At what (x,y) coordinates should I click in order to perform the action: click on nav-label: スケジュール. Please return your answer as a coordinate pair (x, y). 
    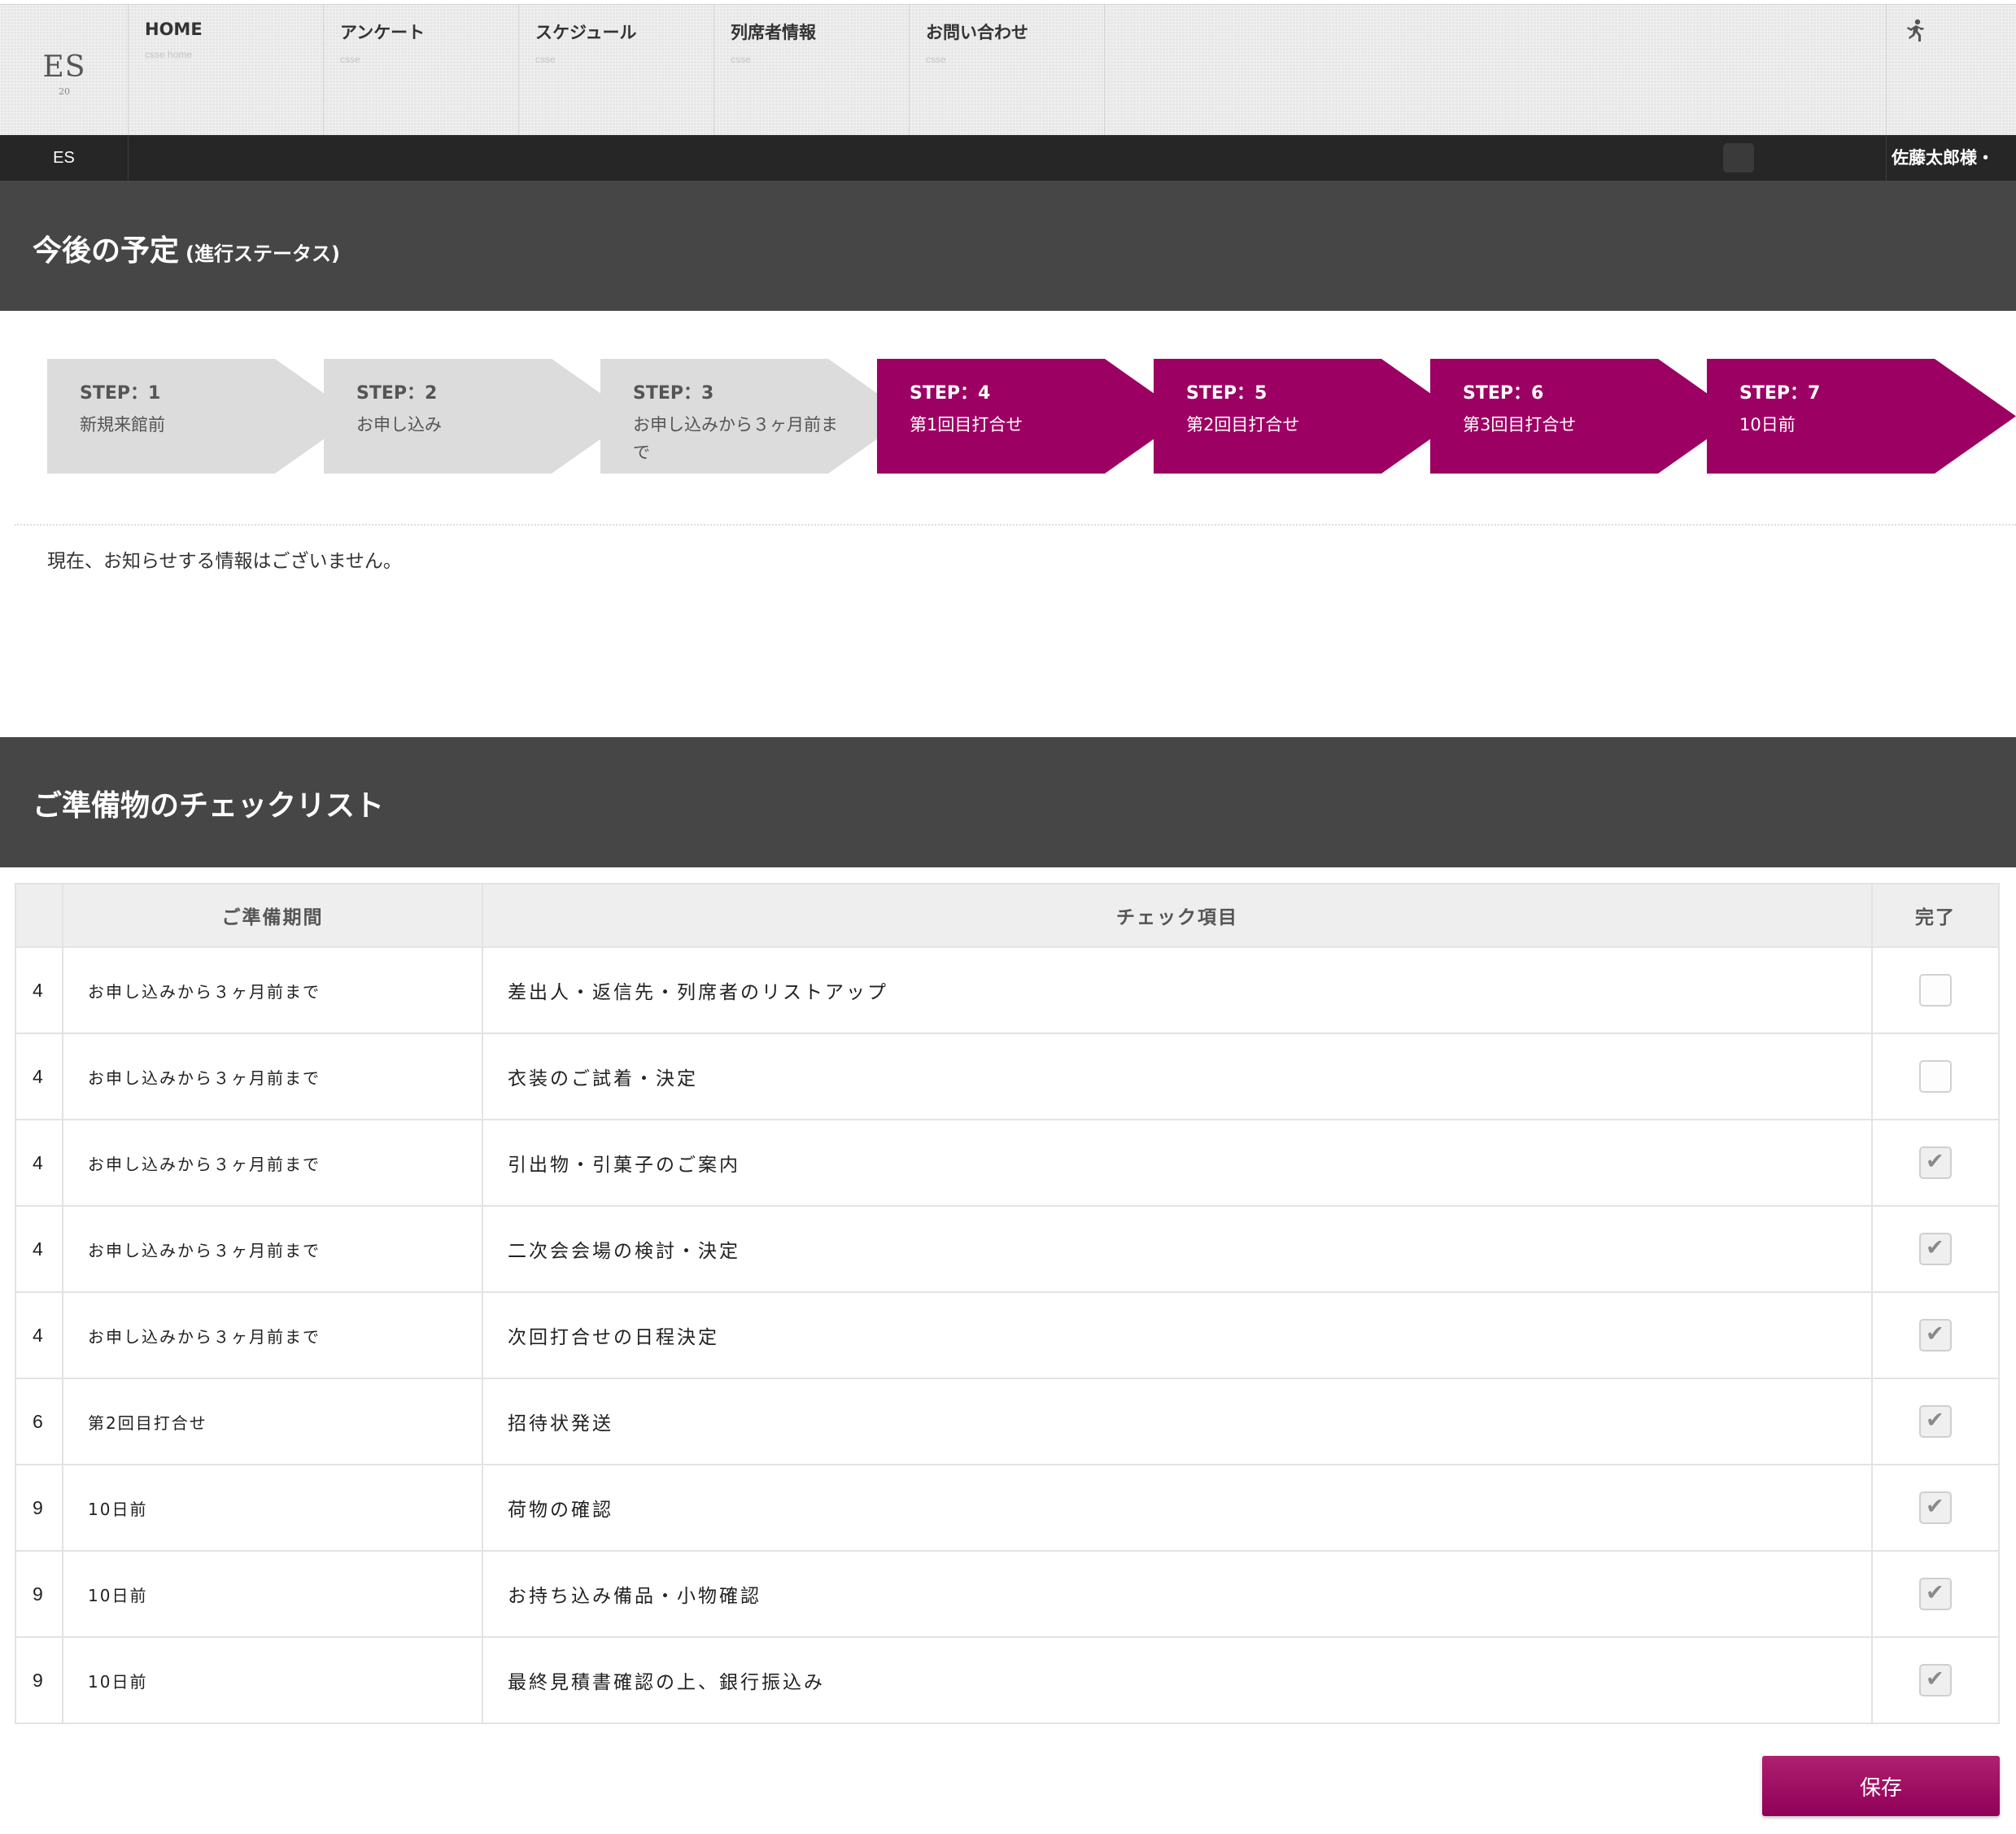
    Looking at the image, I should click on (586, 32).